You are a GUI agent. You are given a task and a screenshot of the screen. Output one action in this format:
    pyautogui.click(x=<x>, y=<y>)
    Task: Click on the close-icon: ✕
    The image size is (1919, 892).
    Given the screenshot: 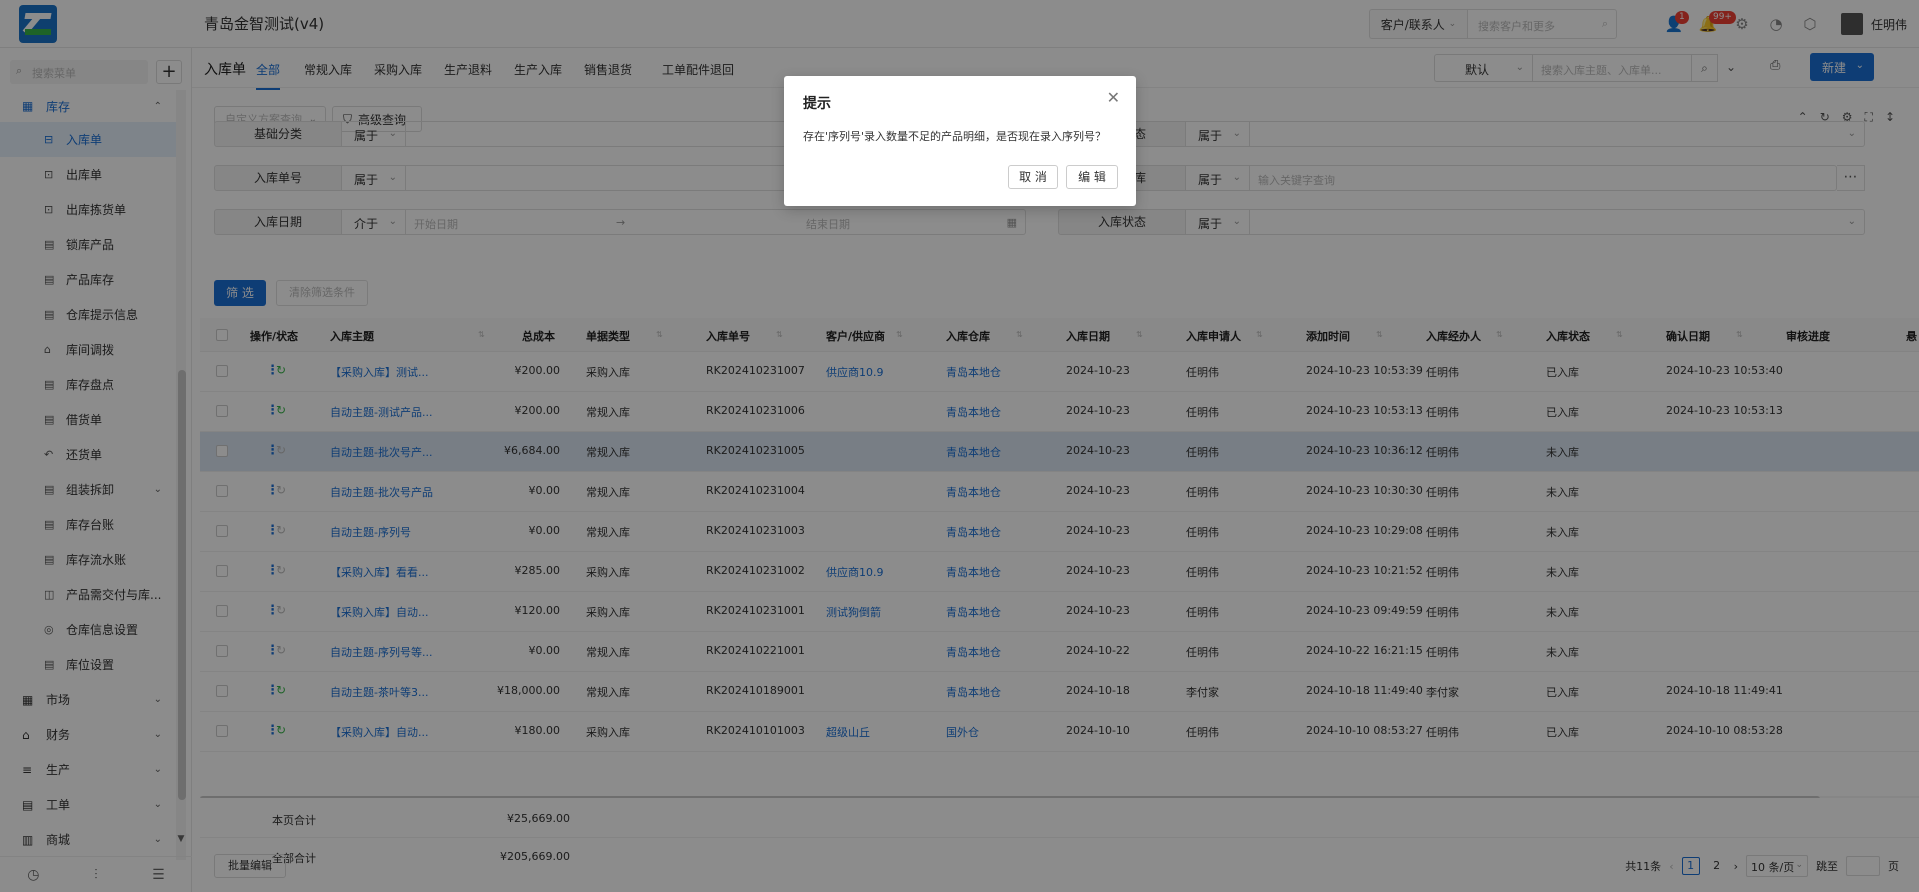 What is the action you would take?
    pyautogui.click(x=1113, y=97)
    